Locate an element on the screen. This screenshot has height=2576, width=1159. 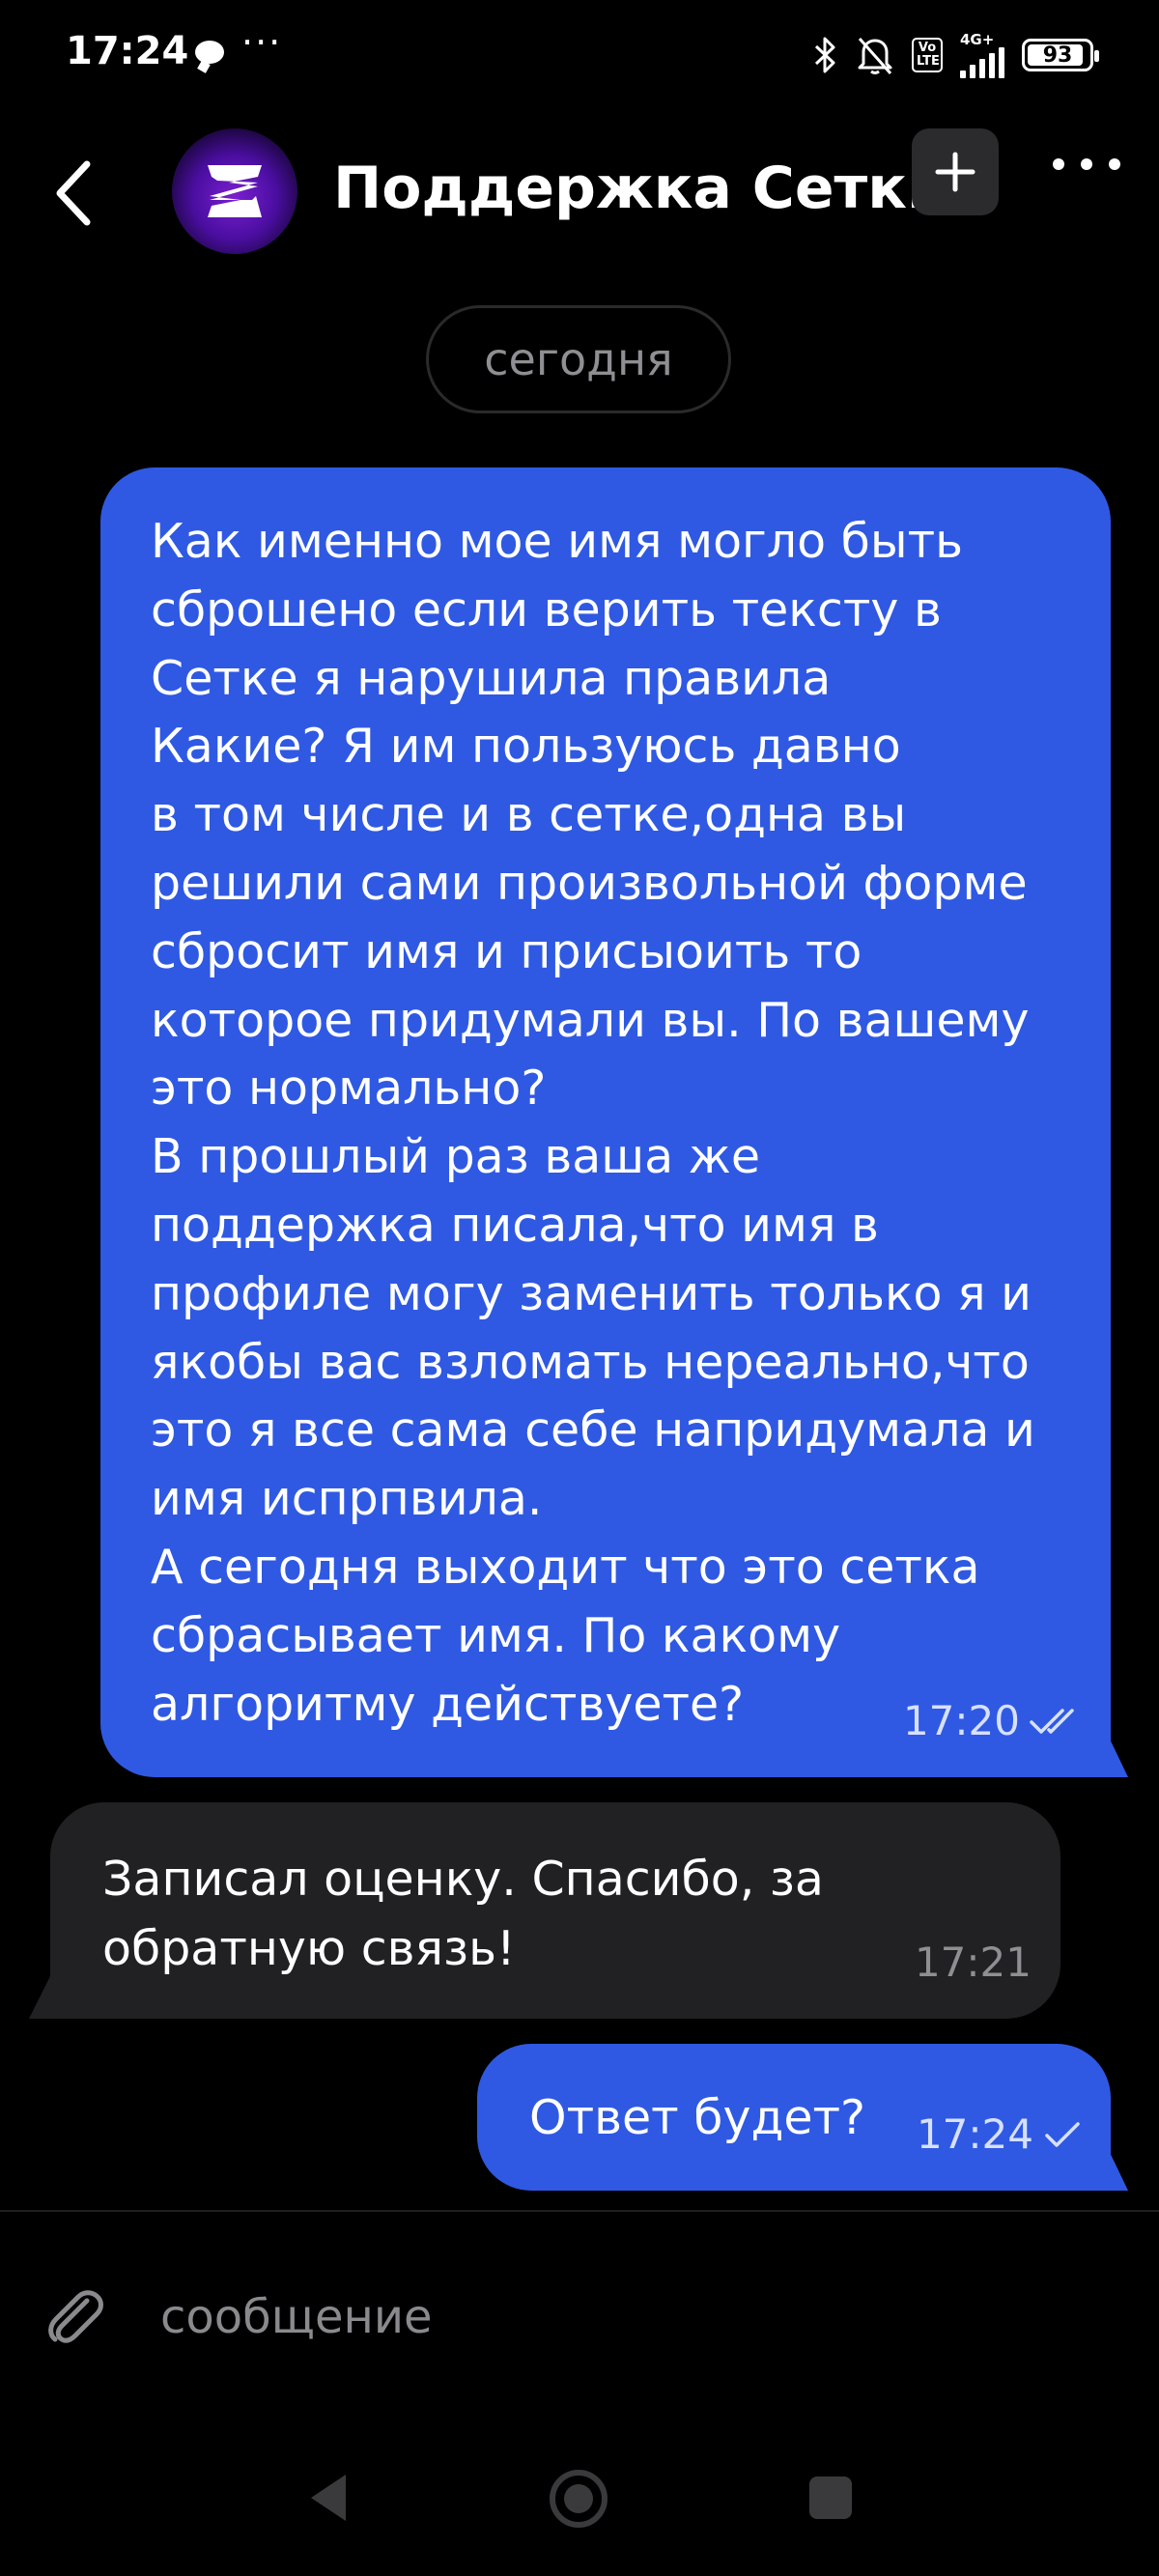
battery-level: 93 is located at coordinates (1057, 55).